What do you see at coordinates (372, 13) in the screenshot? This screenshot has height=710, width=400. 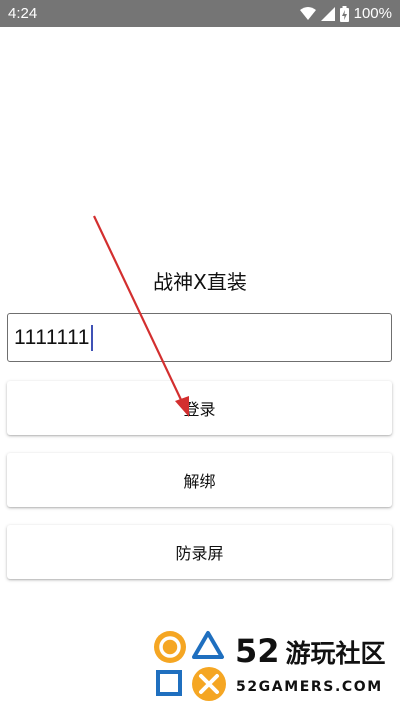 I see `battery-percentage: 100%` at bounding box center [372, 13].